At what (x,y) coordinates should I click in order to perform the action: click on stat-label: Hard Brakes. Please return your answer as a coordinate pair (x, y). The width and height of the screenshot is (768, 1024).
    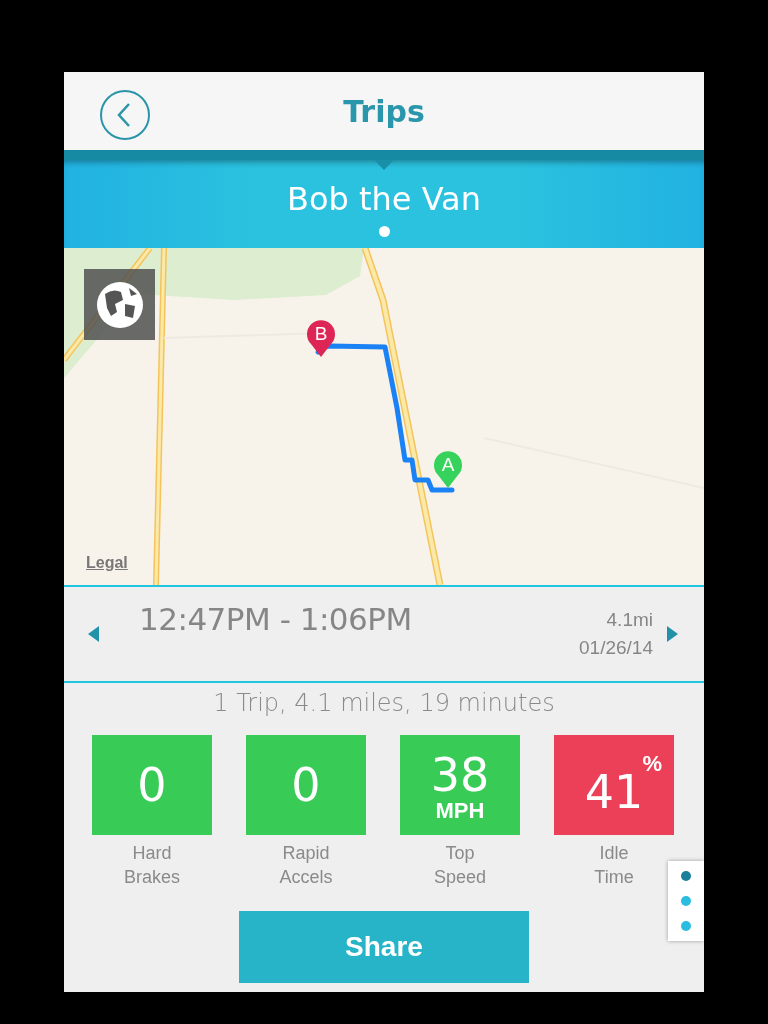
    Looking at the image, I should click on (152, 865).